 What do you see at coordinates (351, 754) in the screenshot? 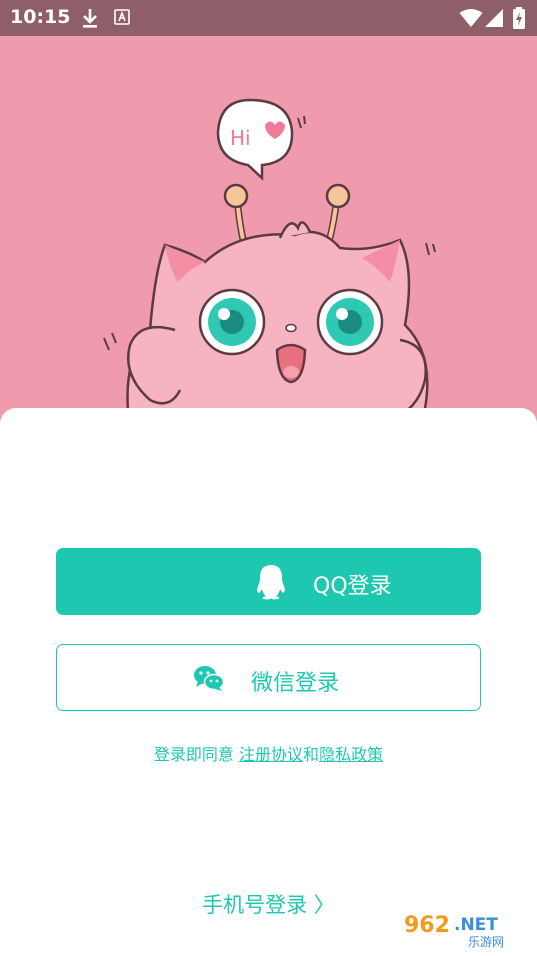
I see `privacy-link: 隐私政策` at bounding box center [351, 754].